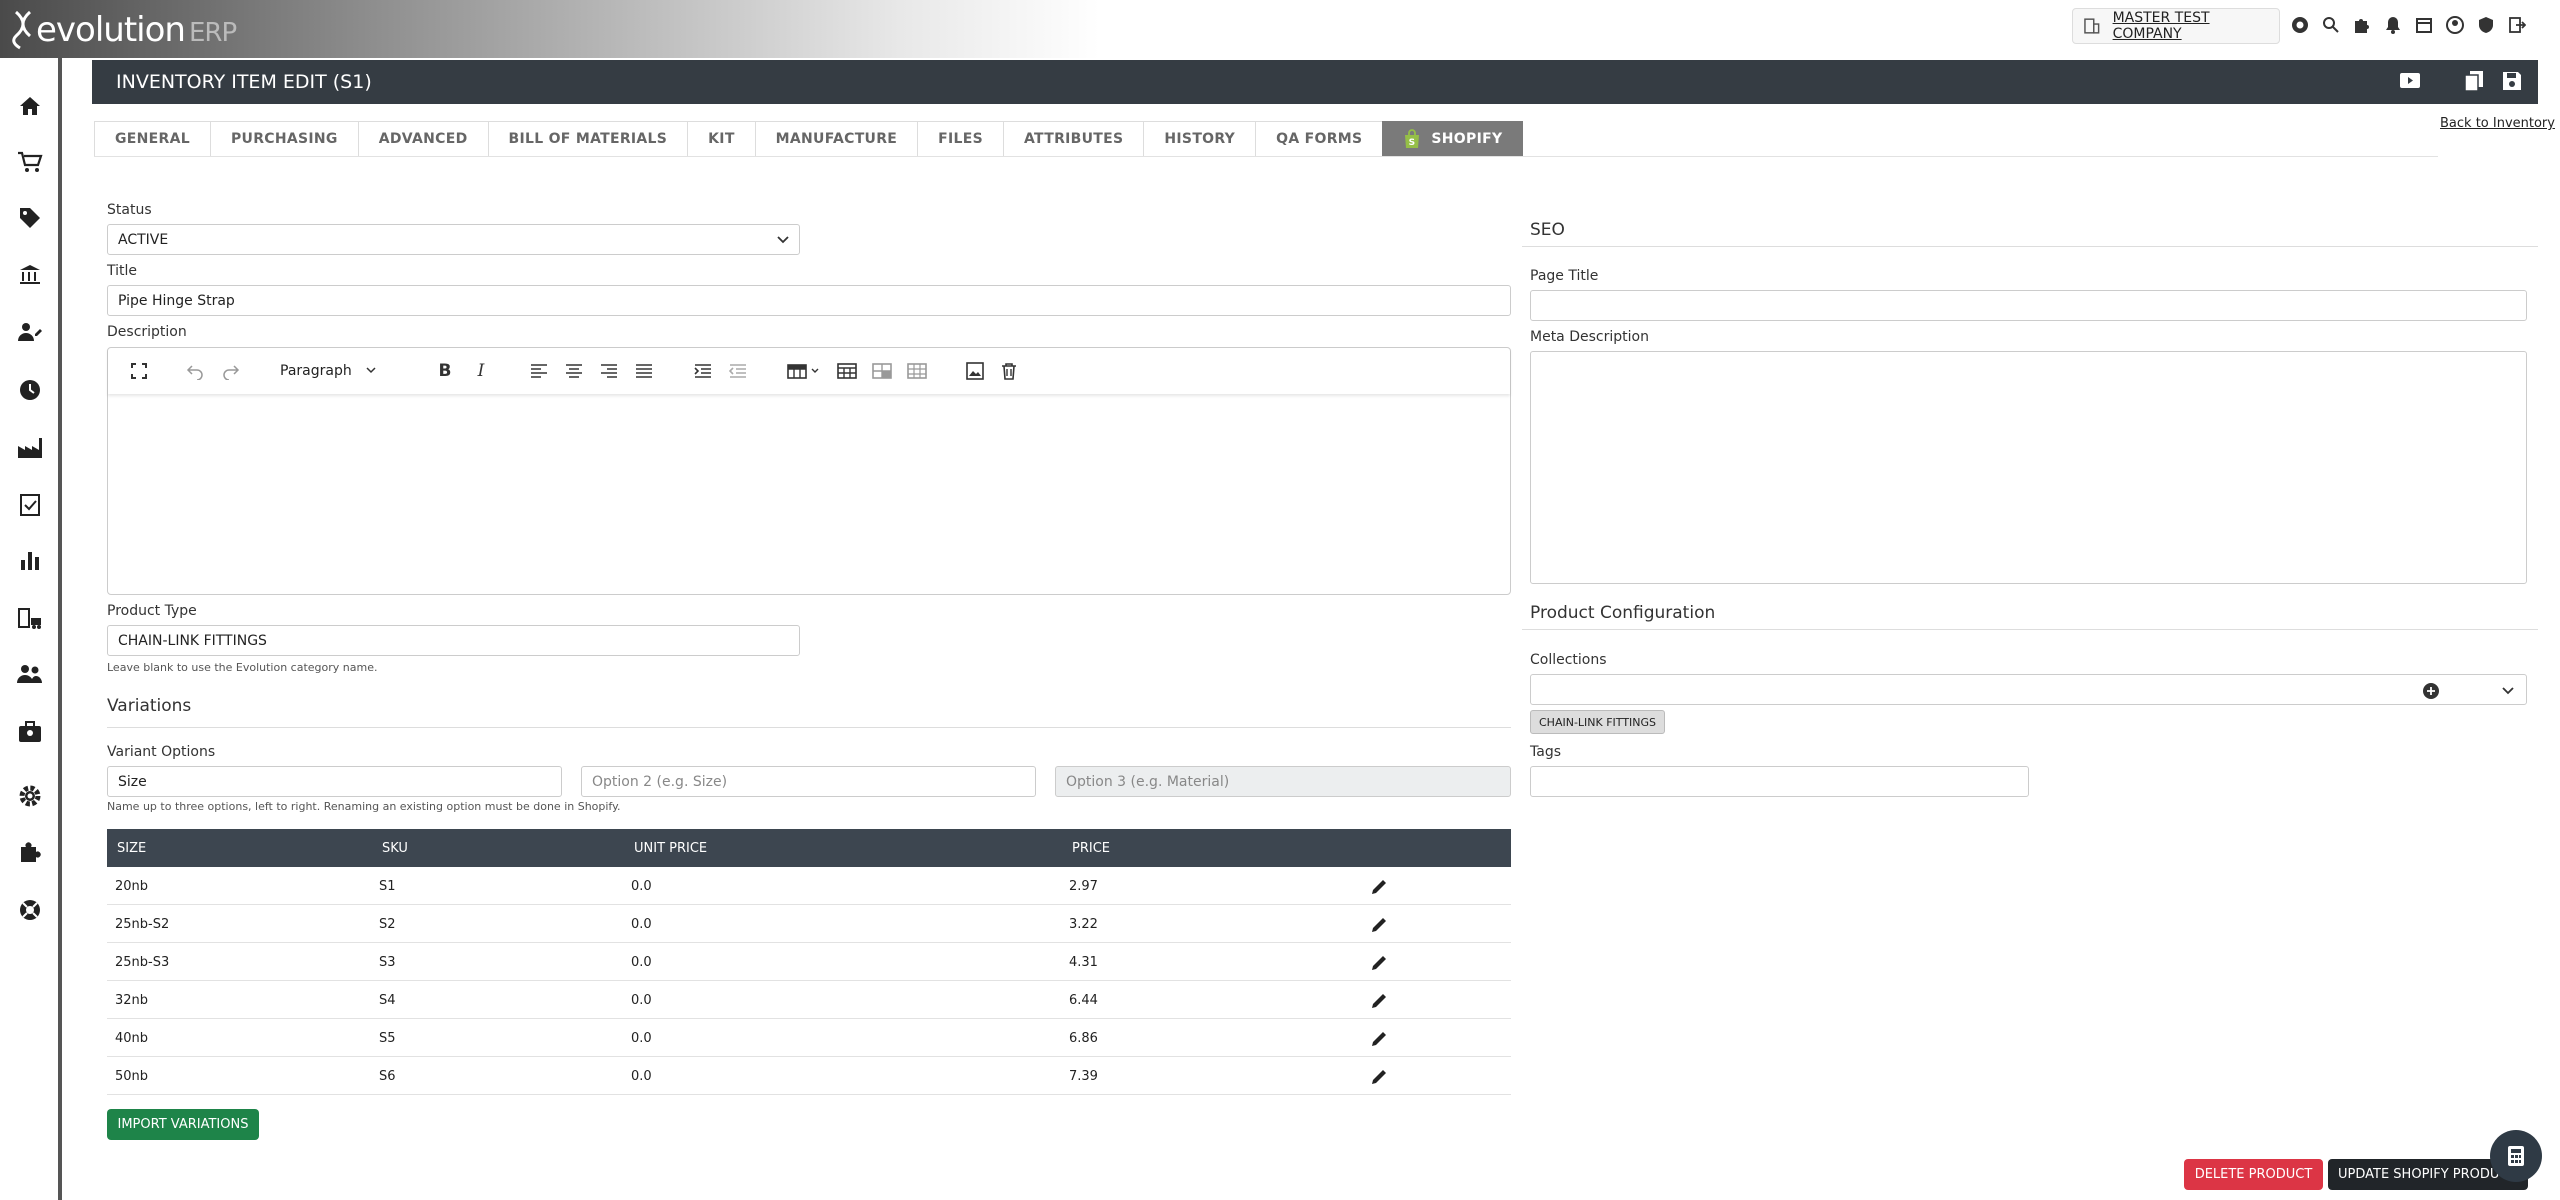  I want to click on tab-manufacture: MANUFACTURE, so click(836, 139).